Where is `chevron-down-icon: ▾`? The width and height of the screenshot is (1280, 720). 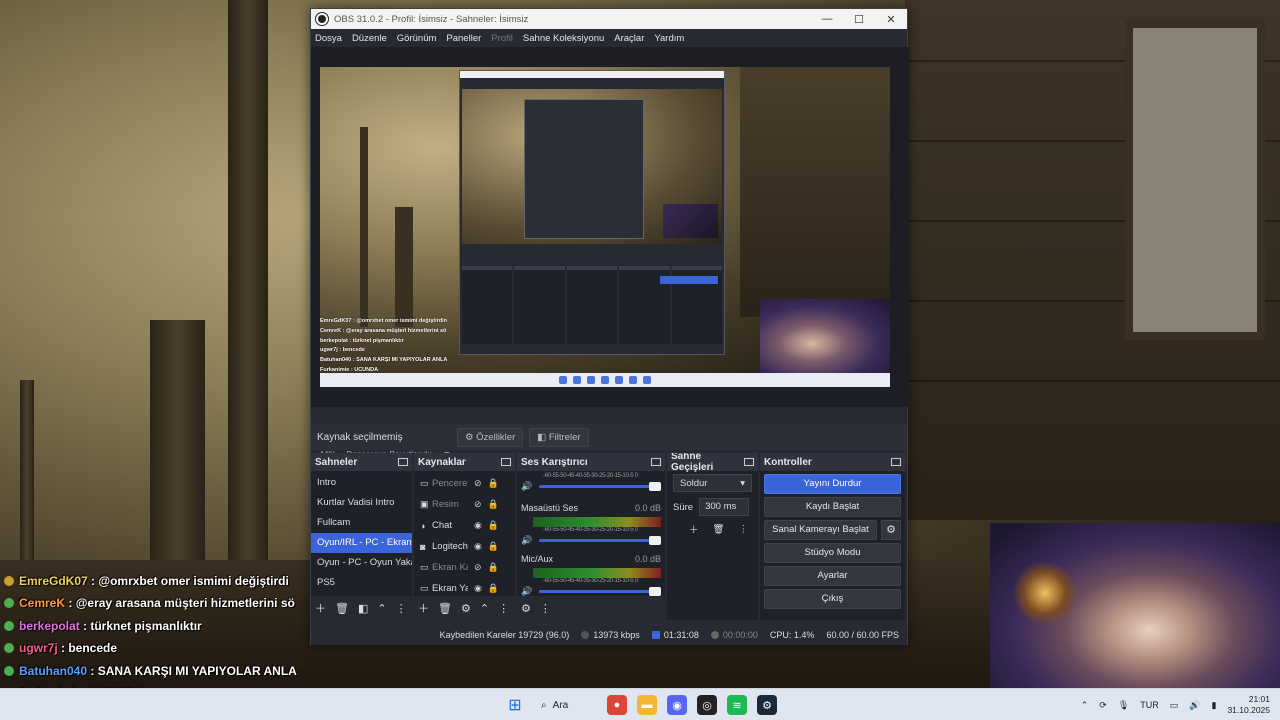
chevron-down-icon: ▾ is located at coordinates (742, 483).